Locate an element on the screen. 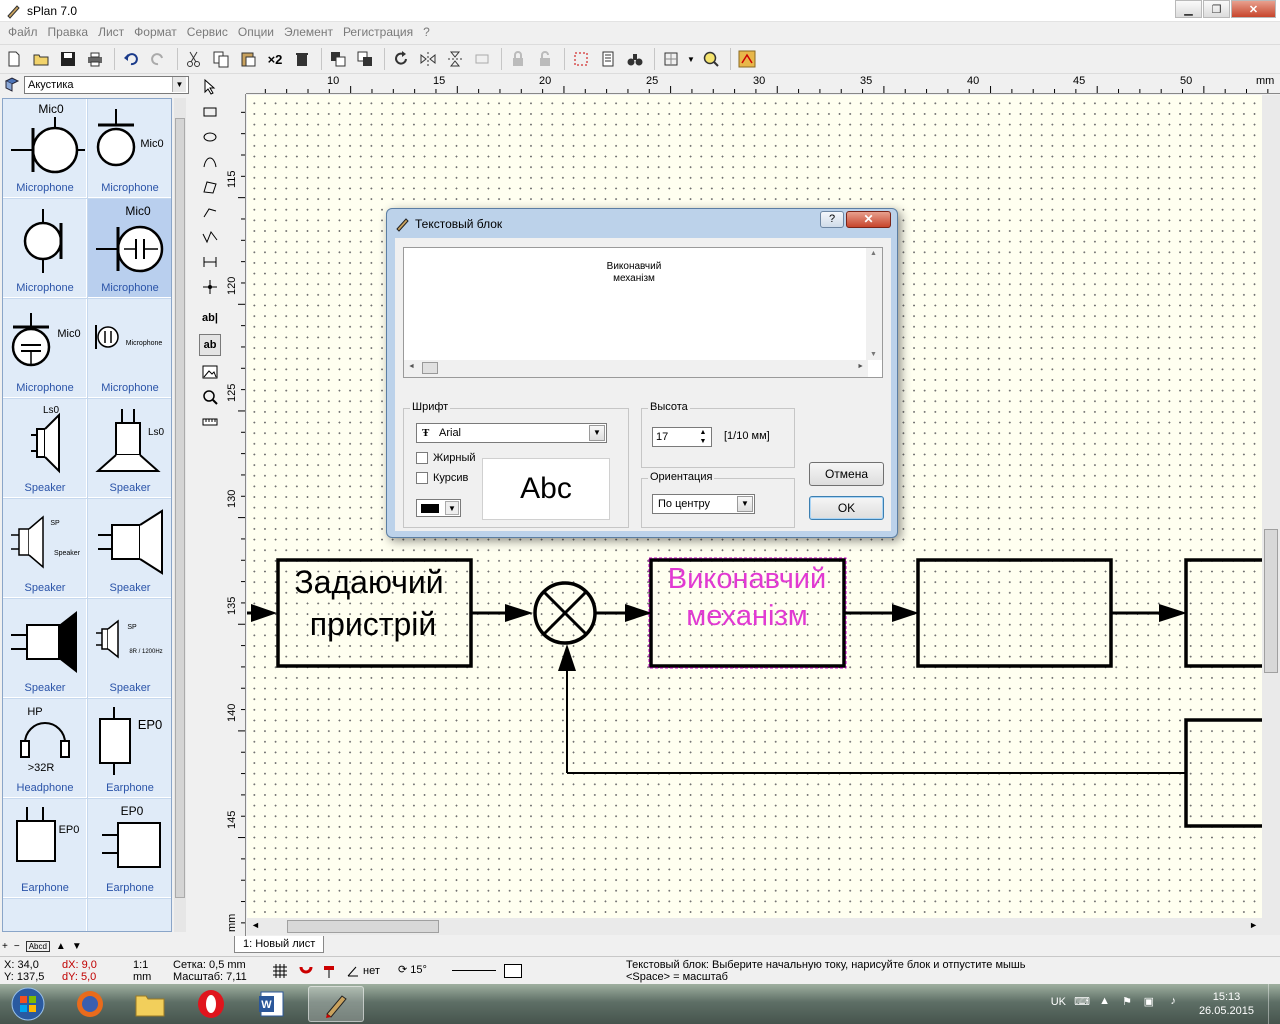  feedback-block is located at coordinates (1223, 773).